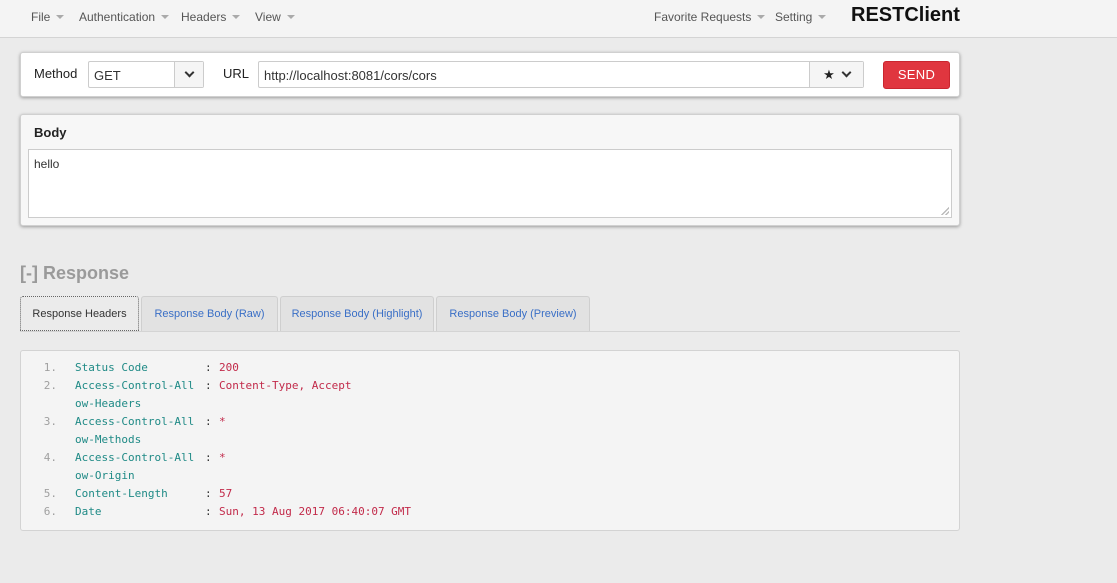 This screenshot has height=583, width=1117. What do you see at coordinates (350, 75) in the screenshot?
I see `url-value: http://localhost:8081/cors/cors` at bounding box center [350, 75].